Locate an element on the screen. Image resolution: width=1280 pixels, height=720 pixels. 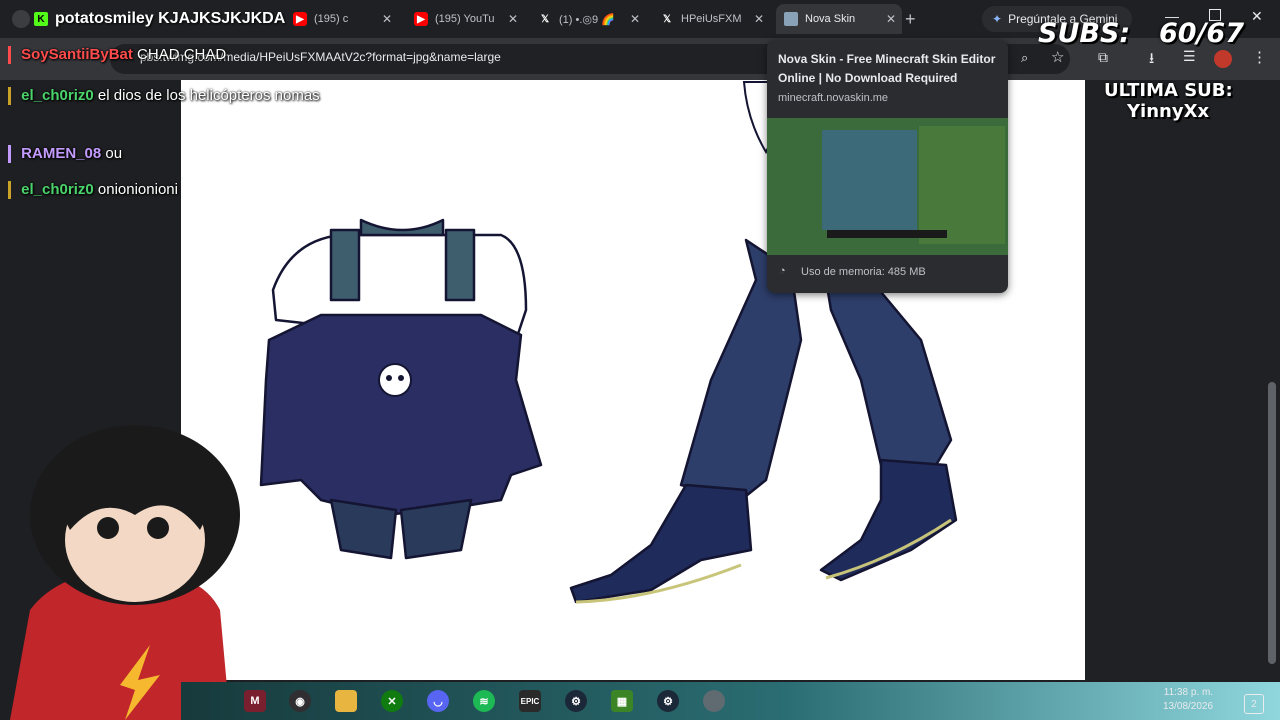
chat-username: RAMEN_08 is located at coordinates (61, 153).